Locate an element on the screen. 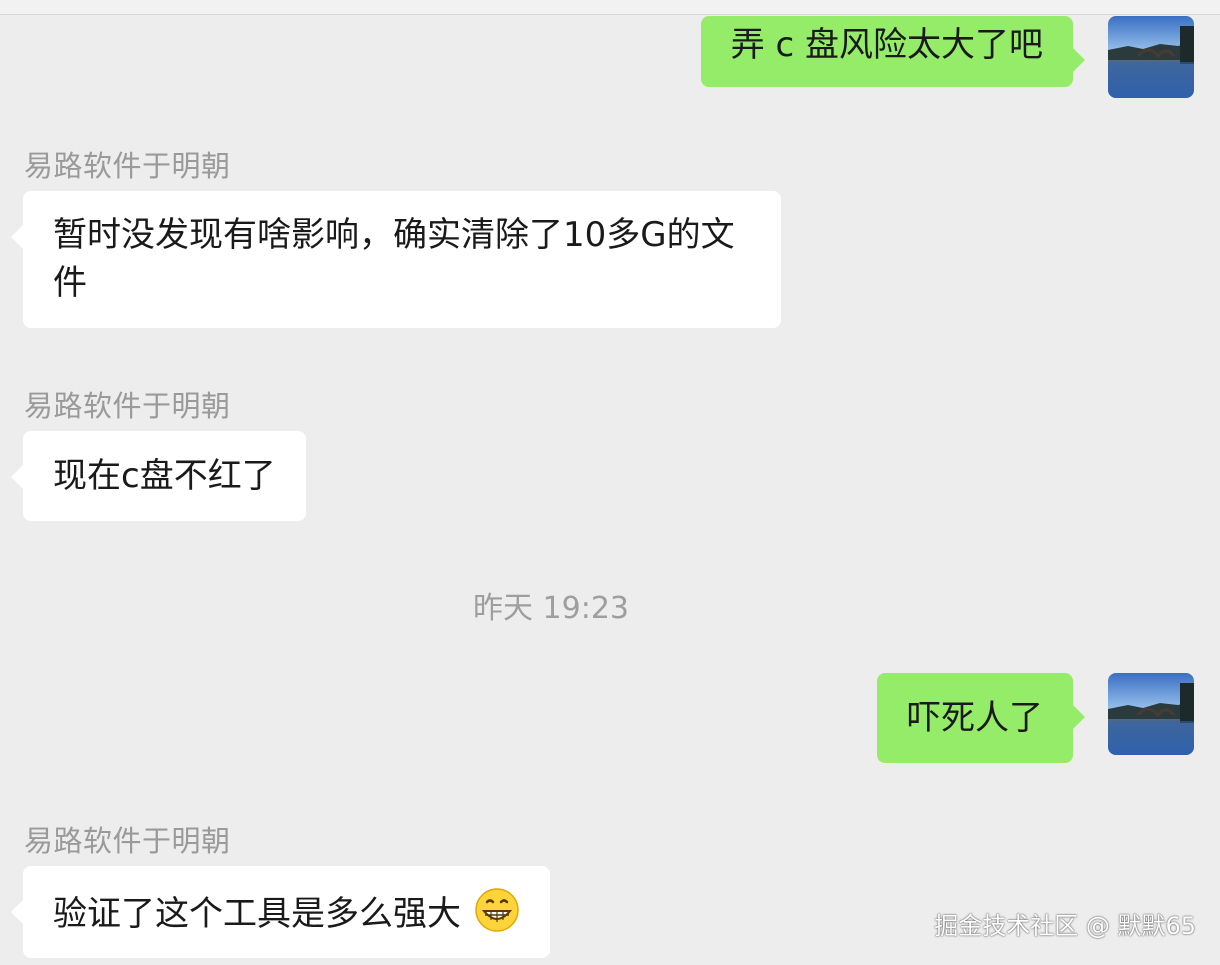 The image size is (1220, 965). message-bubble-incoming: 验证了这个工具是多么强大 is located at coordinates (280, 912).